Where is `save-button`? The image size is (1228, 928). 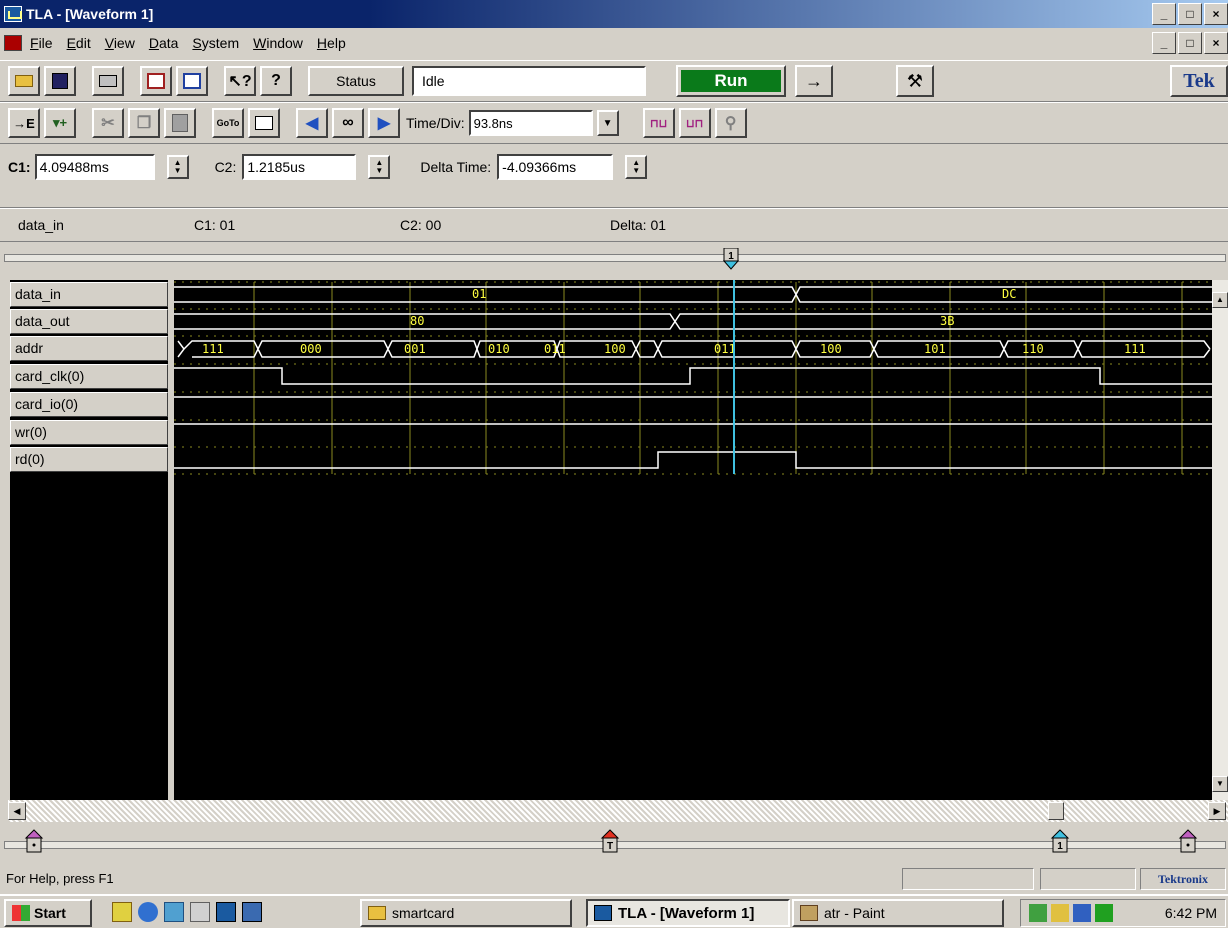 save-button is located at coordinates (60, 81).